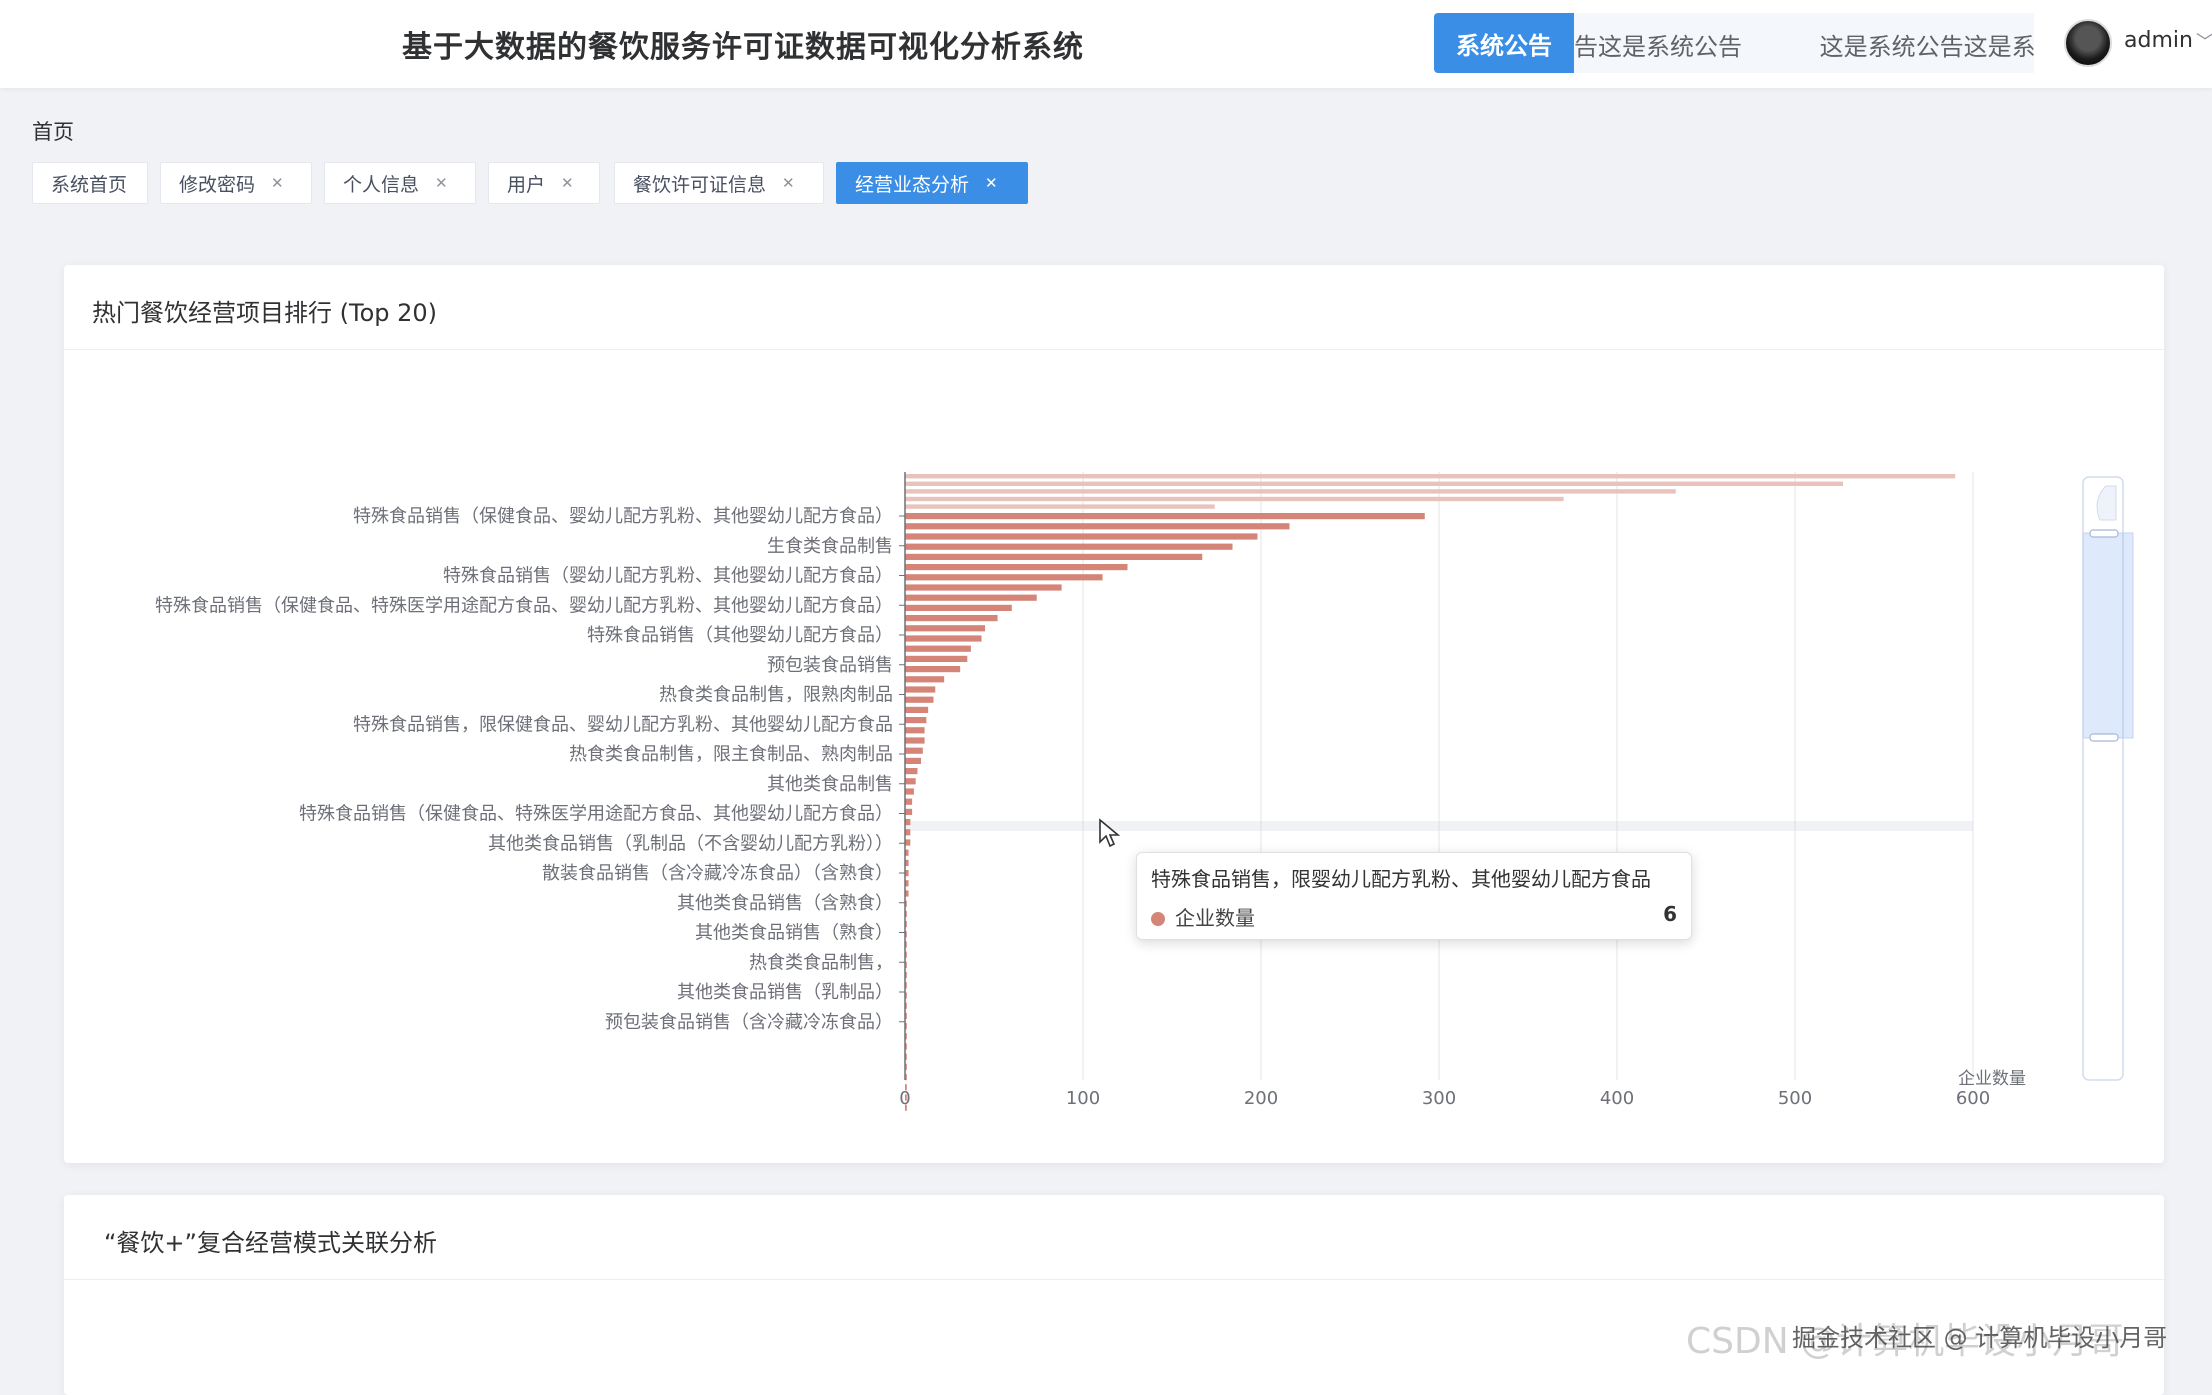 This screenshot has height=1395, width=2212. I want to click on tooltip-value: 6, so click(1670, 914).